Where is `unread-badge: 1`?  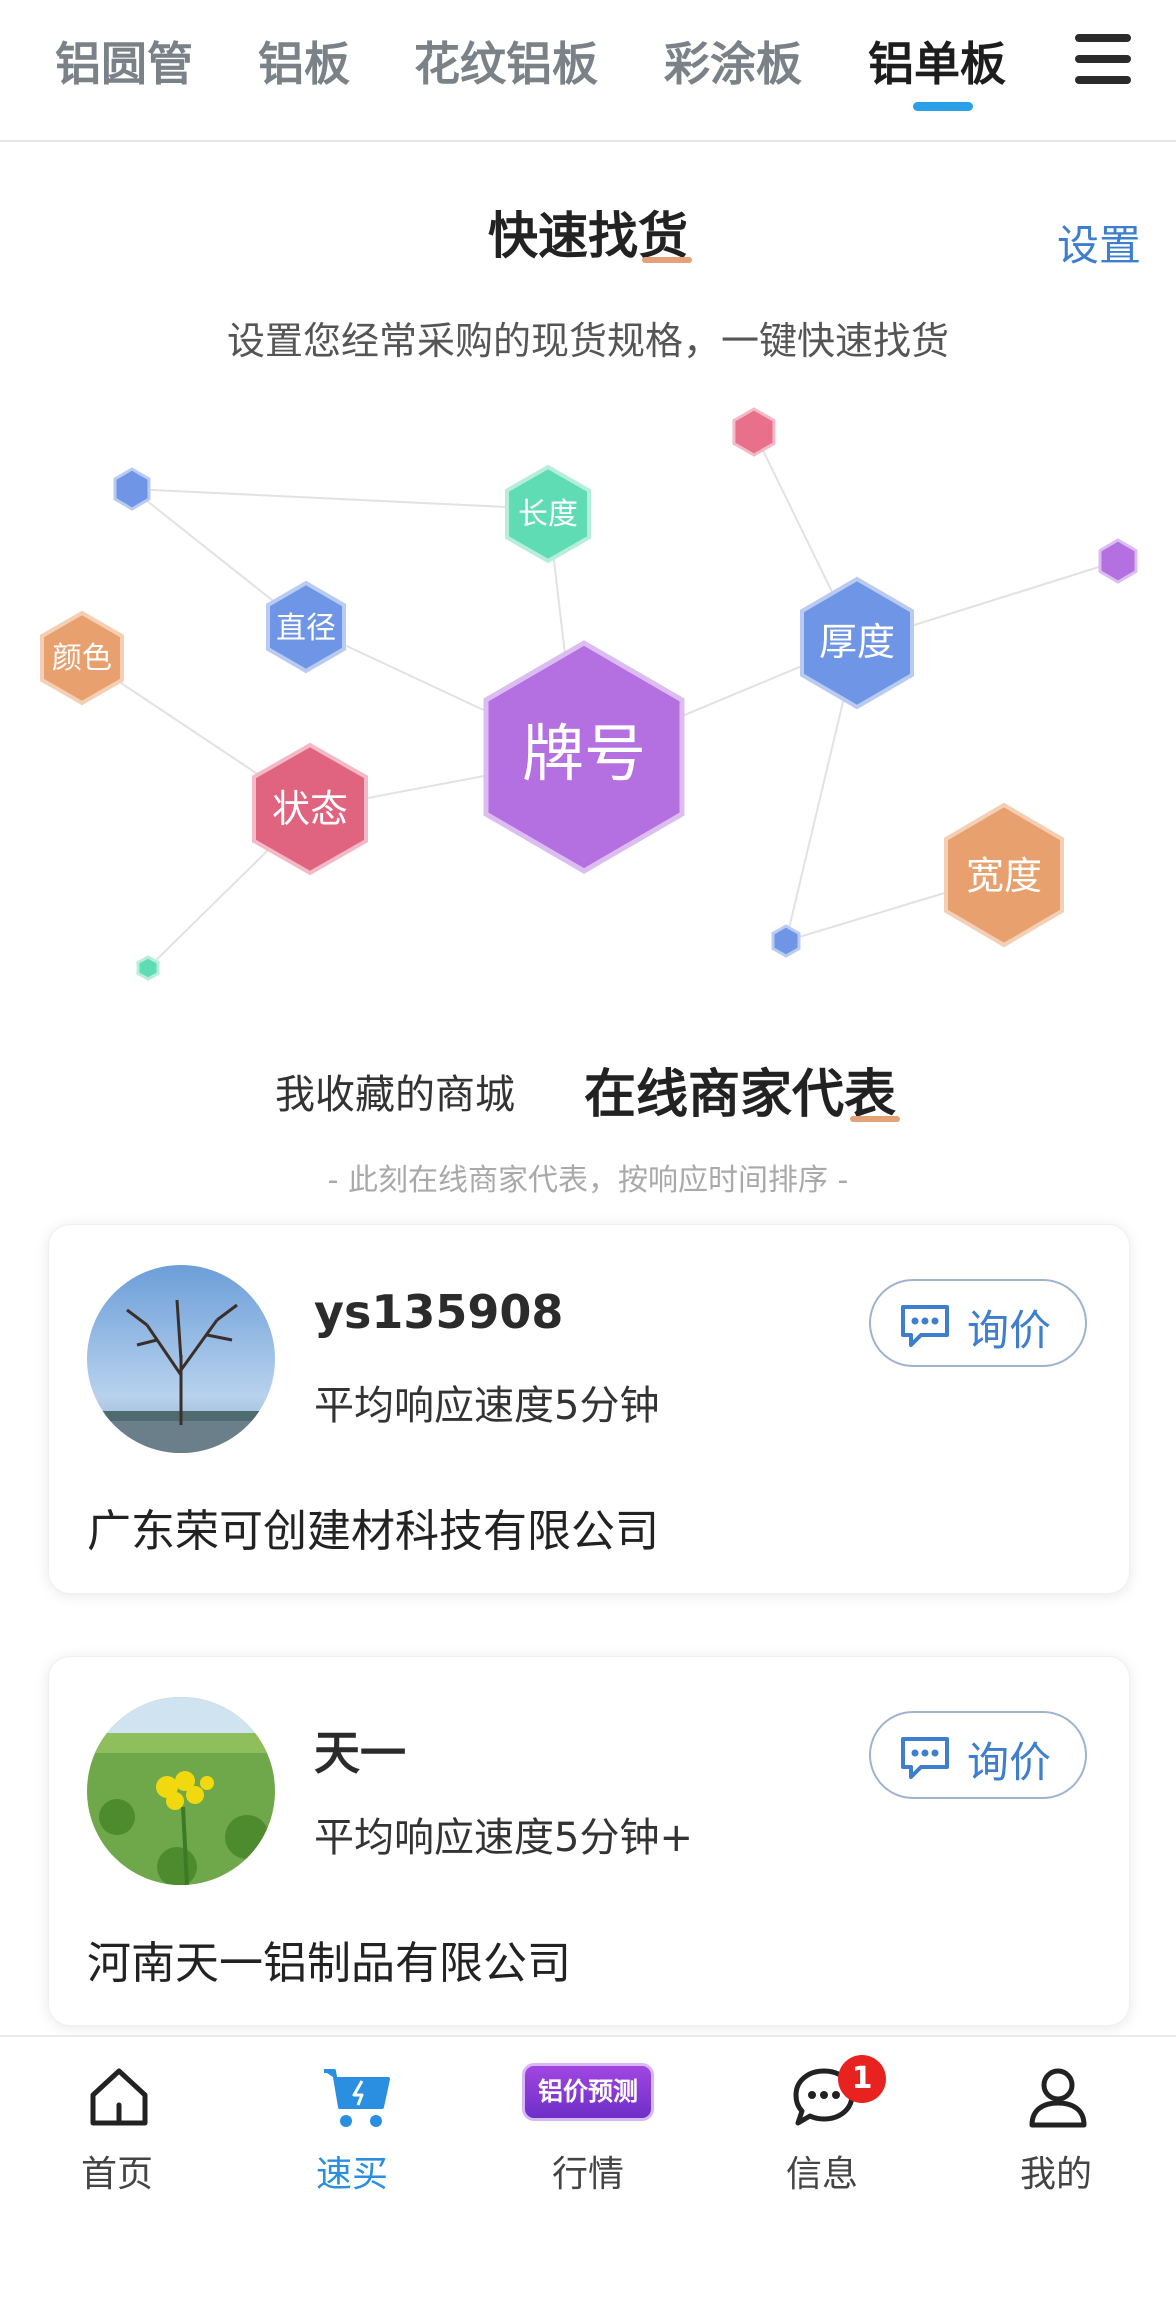
unread-badge: 1 is located at coordinates (862, 2079).